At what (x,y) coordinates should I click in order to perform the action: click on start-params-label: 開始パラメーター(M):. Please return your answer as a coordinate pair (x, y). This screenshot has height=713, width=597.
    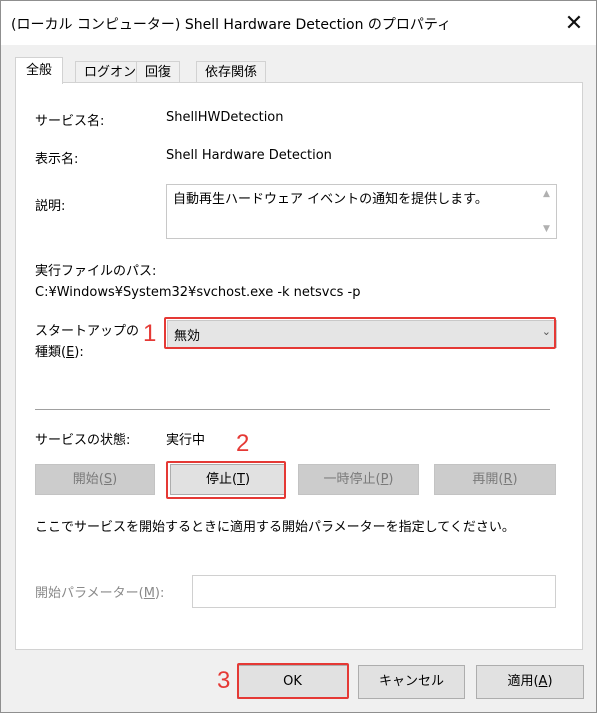
    Looking at the image, I should click on (100, 593).